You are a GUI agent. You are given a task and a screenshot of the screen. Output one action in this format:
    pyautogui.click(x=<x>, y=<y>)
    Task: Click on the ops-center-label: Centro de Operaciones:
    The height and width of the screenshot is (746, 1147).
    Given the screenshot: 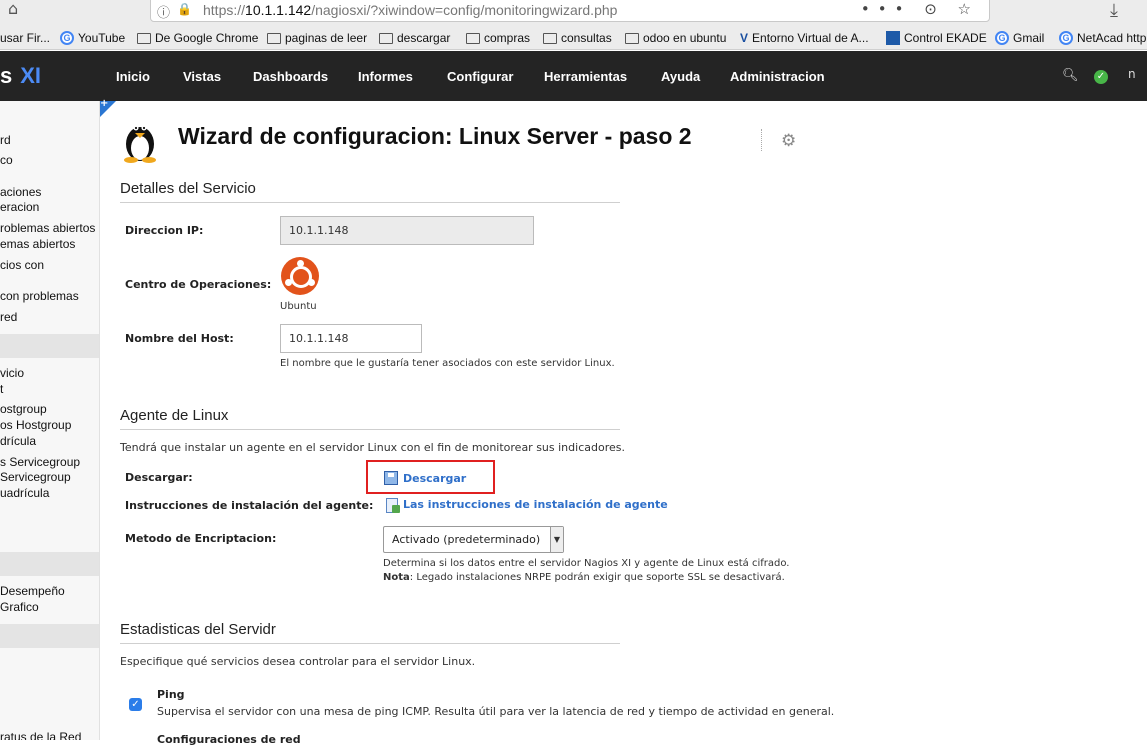 What is the action you would take?
    pyautogui.click(x=198, y=284)
    